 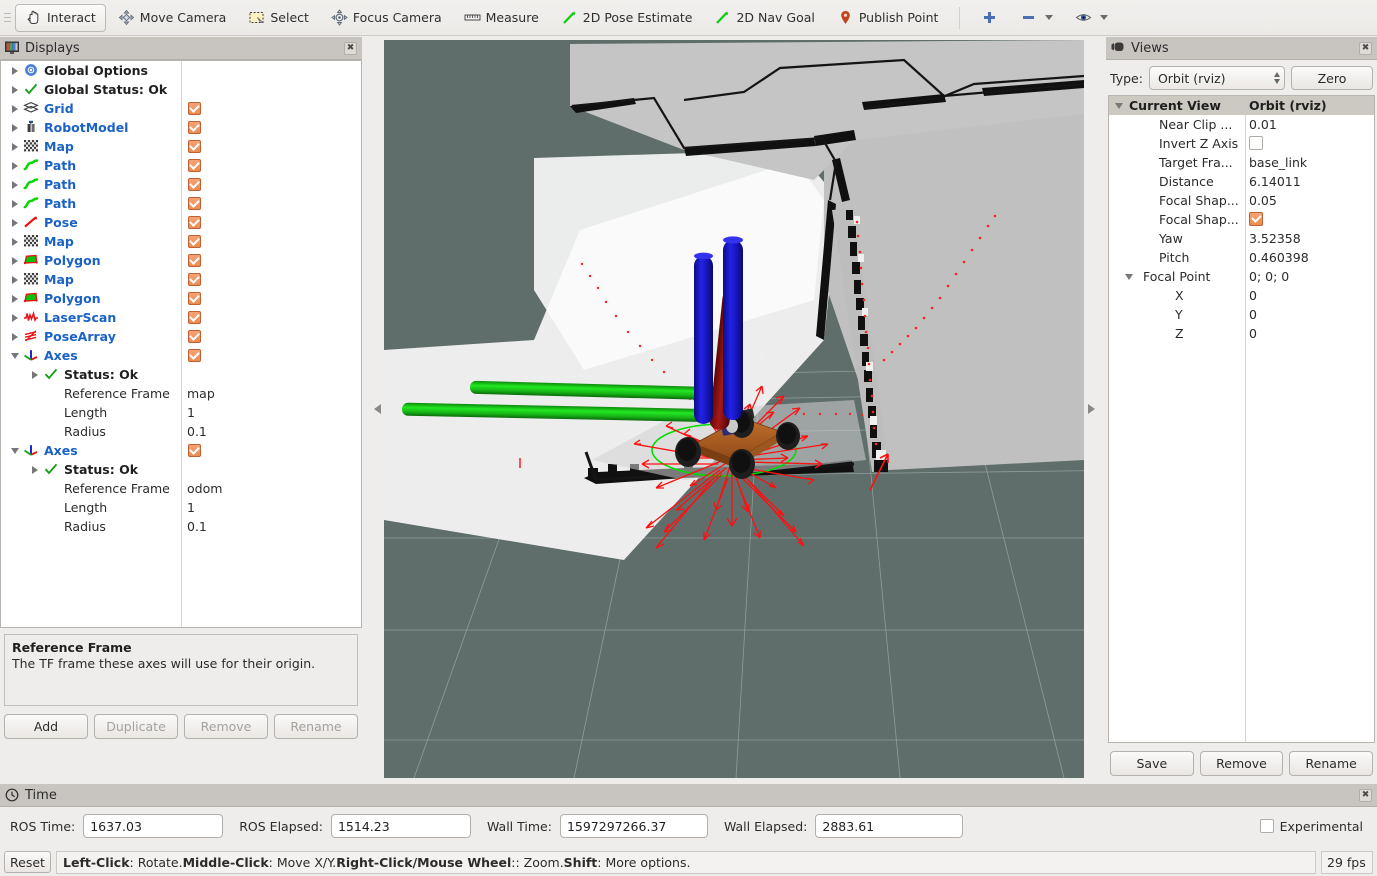 I want to click on display-tree-row-value: map, so click(x=201, y=393).